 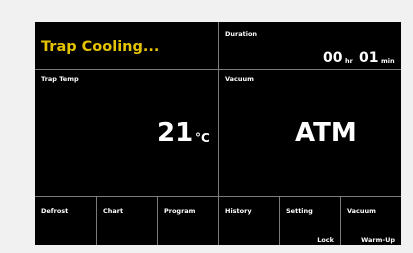 What do you see at coordinates (65, 221) in the screenshot?
I see `defrost-button: Defrost` at bounding box center [65, 221].